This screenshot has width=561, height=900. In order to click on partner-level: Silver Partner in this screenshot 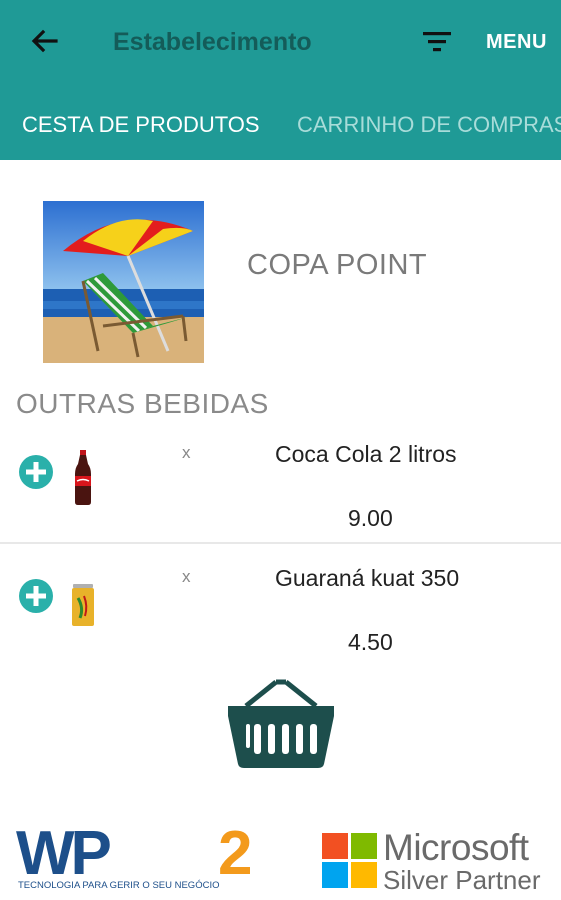, I will do `click(462, 880)`.